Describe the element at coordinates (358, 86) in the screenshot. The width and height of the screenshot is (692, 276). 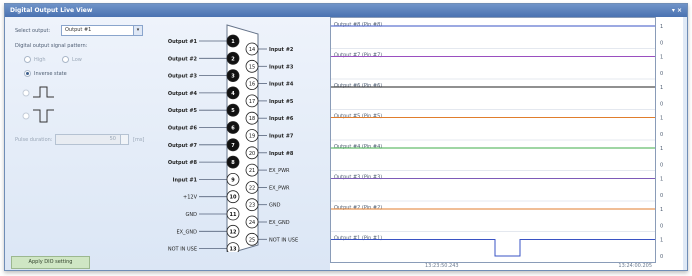
I see `trace-label: Output #6 (Pin #6)` at that location.